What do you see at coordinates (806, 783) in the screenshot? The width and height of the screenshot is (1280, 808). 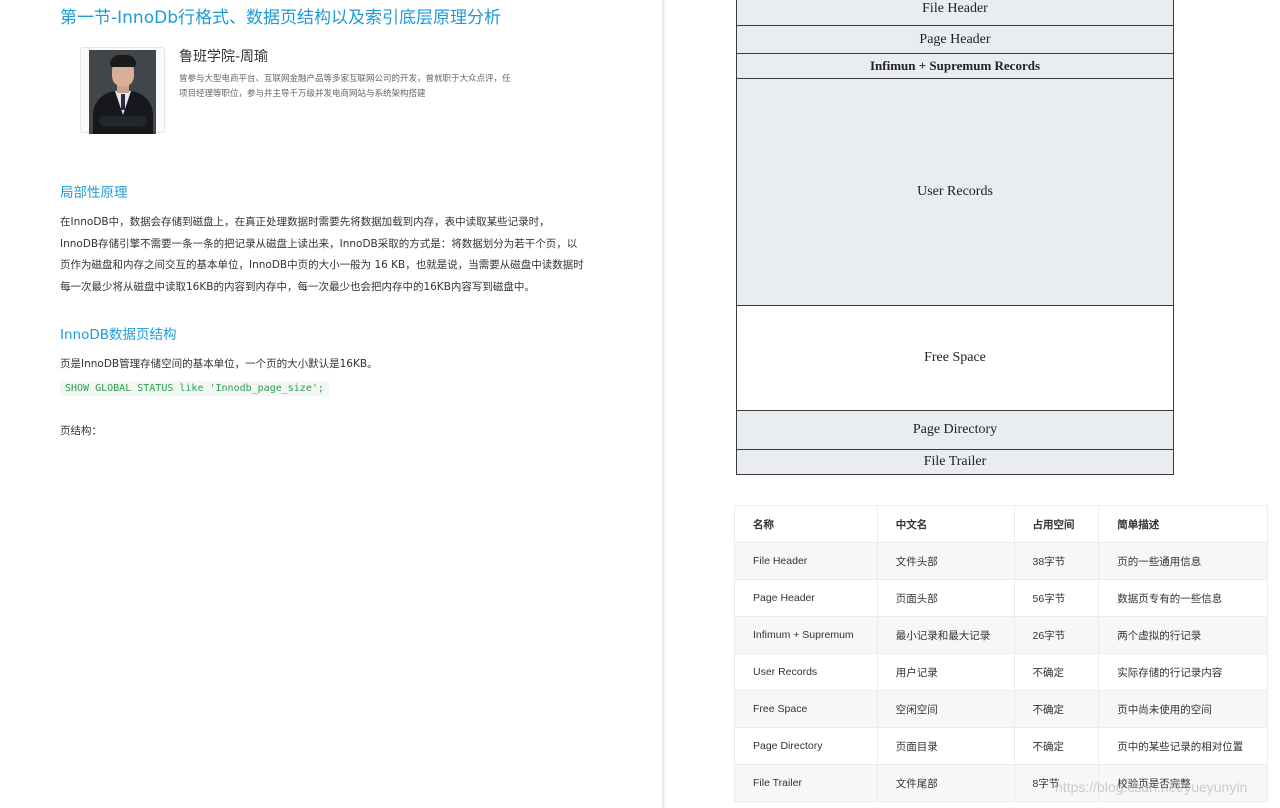 I see `table-cell: File Trailer` at bounding box center [806, 783].